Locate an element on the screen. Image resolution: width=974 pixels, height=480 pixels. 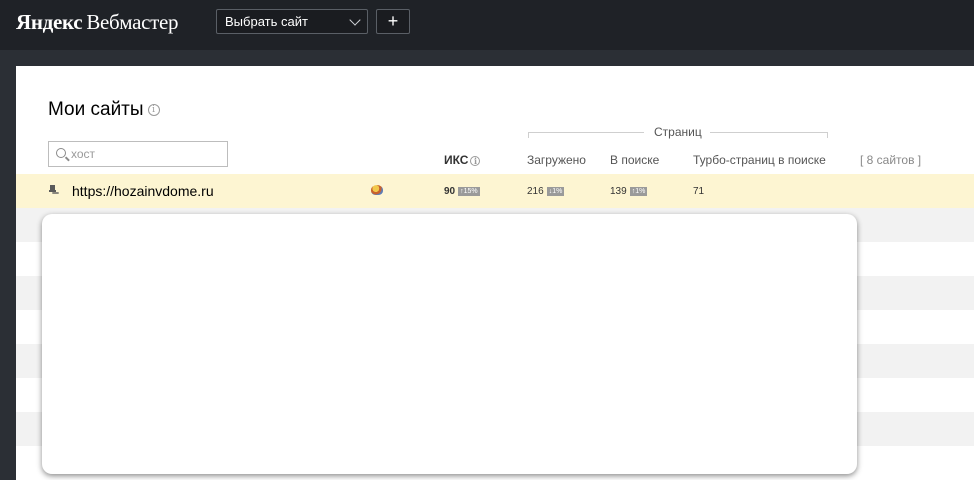
top-header: Яндекс Вебмастер Выбрать сайт + is located at coordinates (487, 25).